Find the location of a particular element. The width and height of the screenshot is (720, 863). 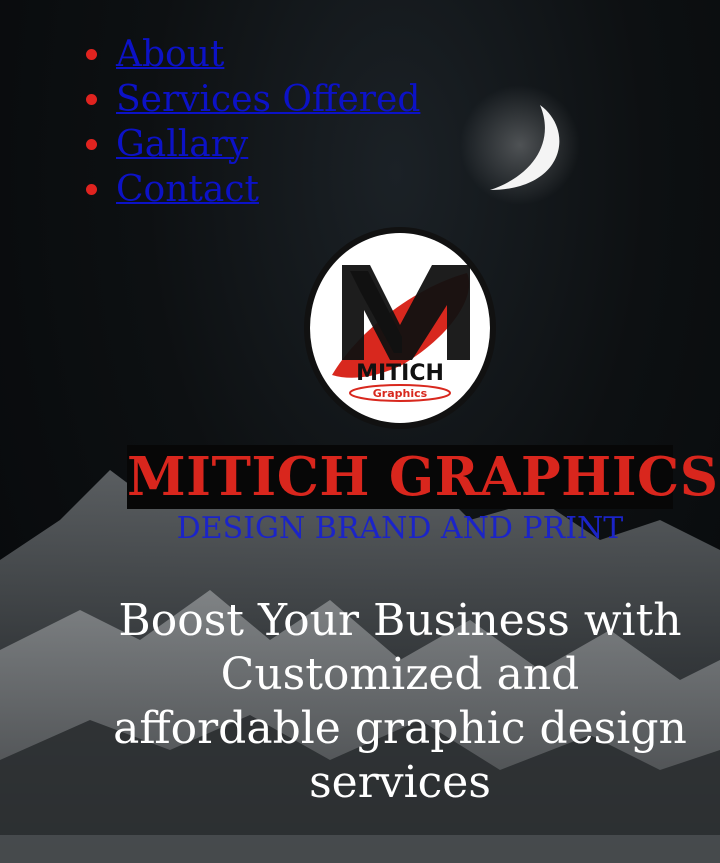

brand-tagline: DESIGN BRAND AND PRINT is located at coordinates (400, 528).